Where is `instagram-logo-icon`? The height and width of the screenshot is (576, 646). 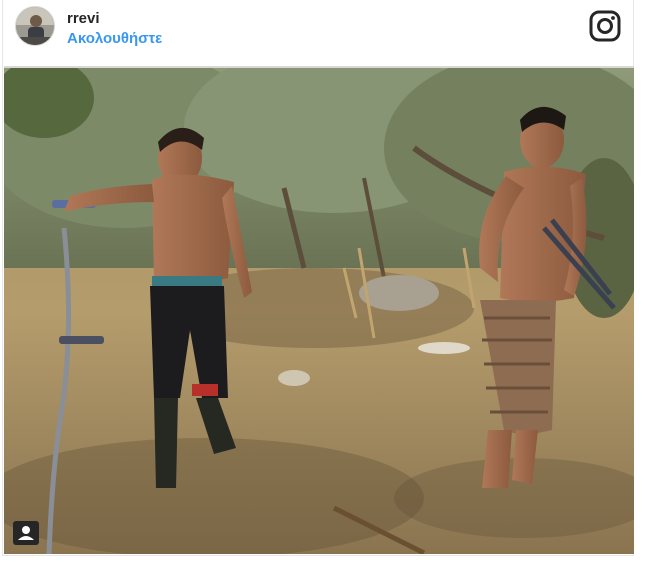 instagram-logo-icon is located at coordinates (605, 26).